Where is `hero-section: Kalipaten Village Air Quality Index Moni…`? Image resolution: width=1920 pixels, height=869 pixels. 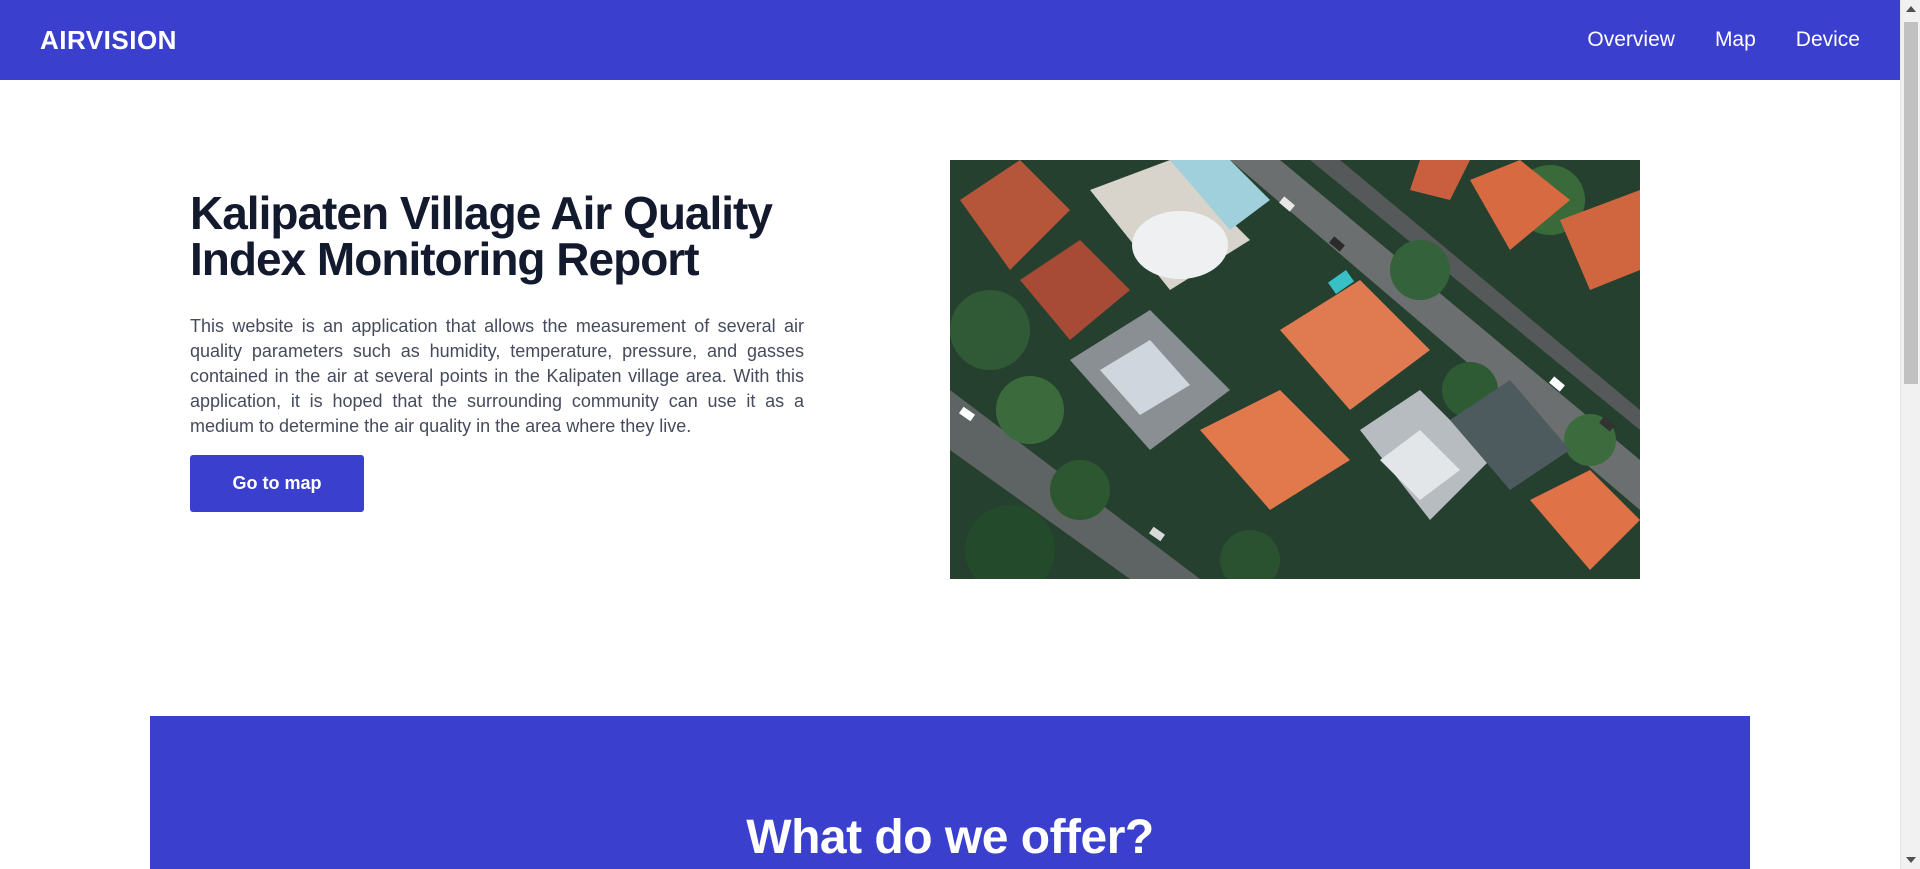 hero-section: Kalipaten Village Air Quality Index Moni… is located at coordinates (497, 351).